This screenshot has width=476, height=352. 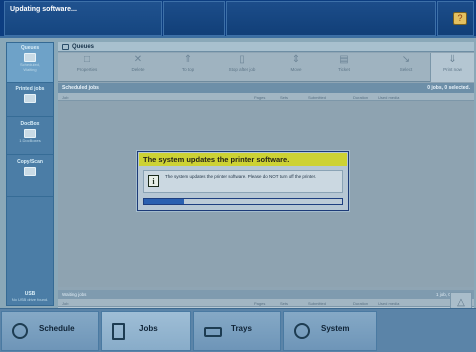 I want to click on stop-after-job-button: ▯ Stop after job, so click(x=242, y=67).